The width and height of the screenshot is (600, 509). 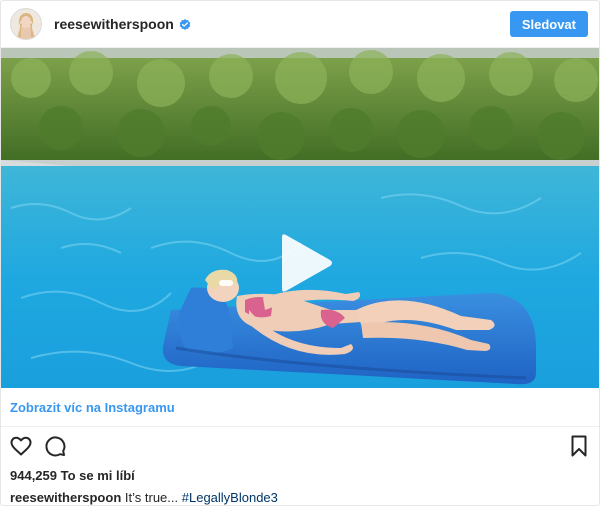 I want to click on heart-icon, so click(x=21, y=446).